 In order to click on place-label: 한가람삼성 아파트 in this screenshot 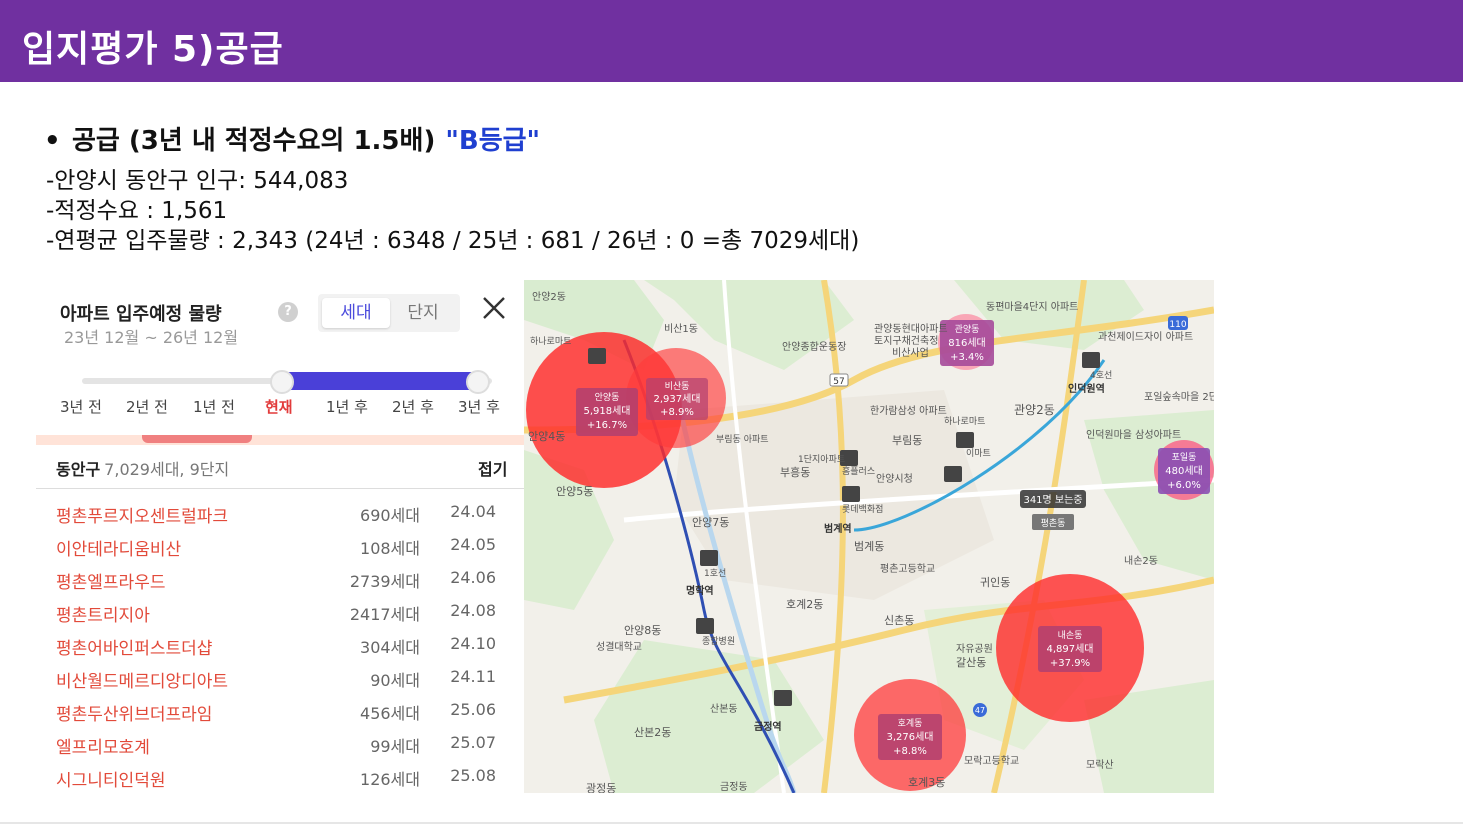, I will do `click(908, 410)`.